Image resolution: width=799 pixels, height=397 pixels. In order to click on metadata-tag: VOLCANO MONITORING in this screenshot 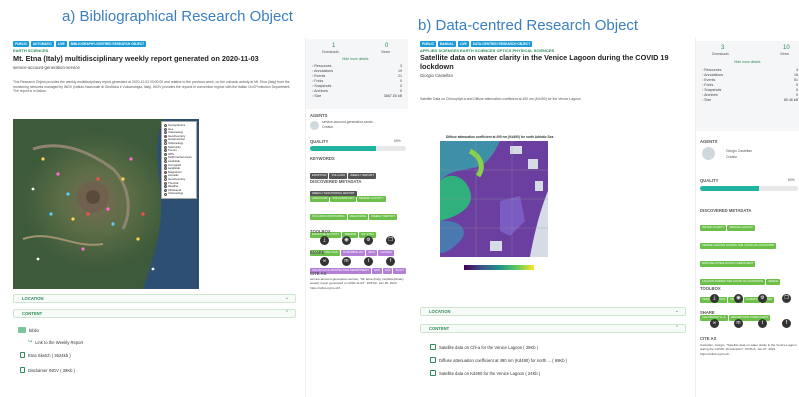, I will do `click(328, 217)`.